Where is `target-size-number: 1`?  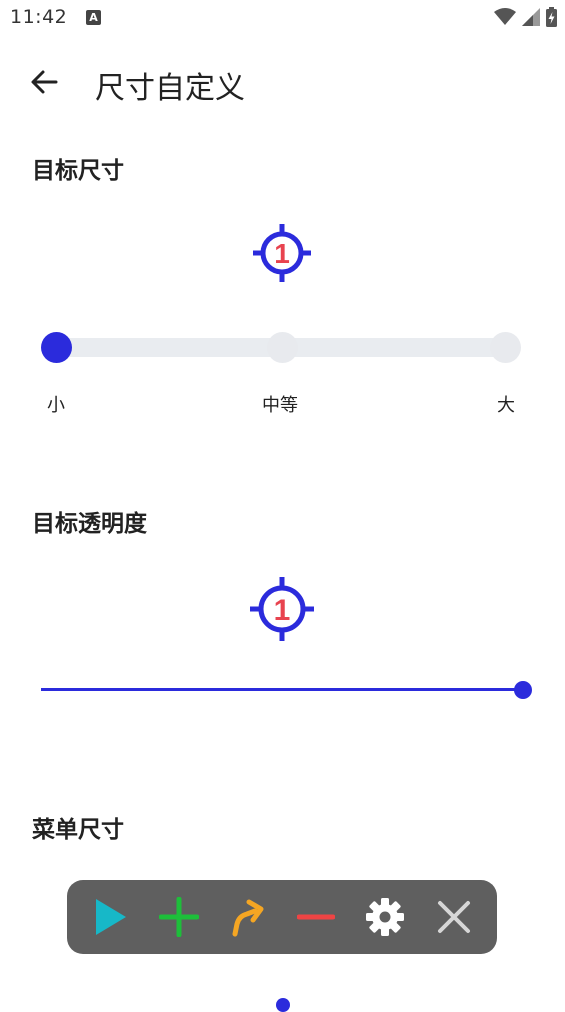
target-size-number: 1 is located at coordinates (282, 253).